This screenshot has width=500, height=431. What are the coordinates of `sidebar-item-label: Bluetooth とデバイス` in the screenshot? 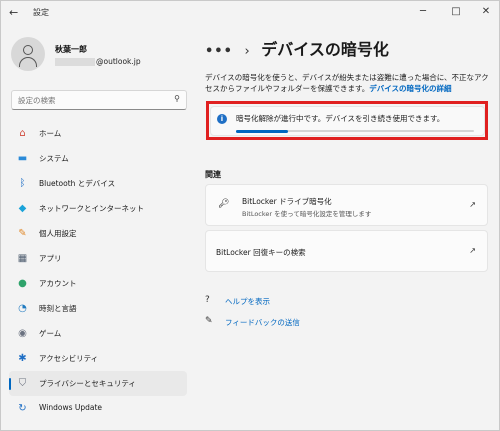 It's located at (77, 183).